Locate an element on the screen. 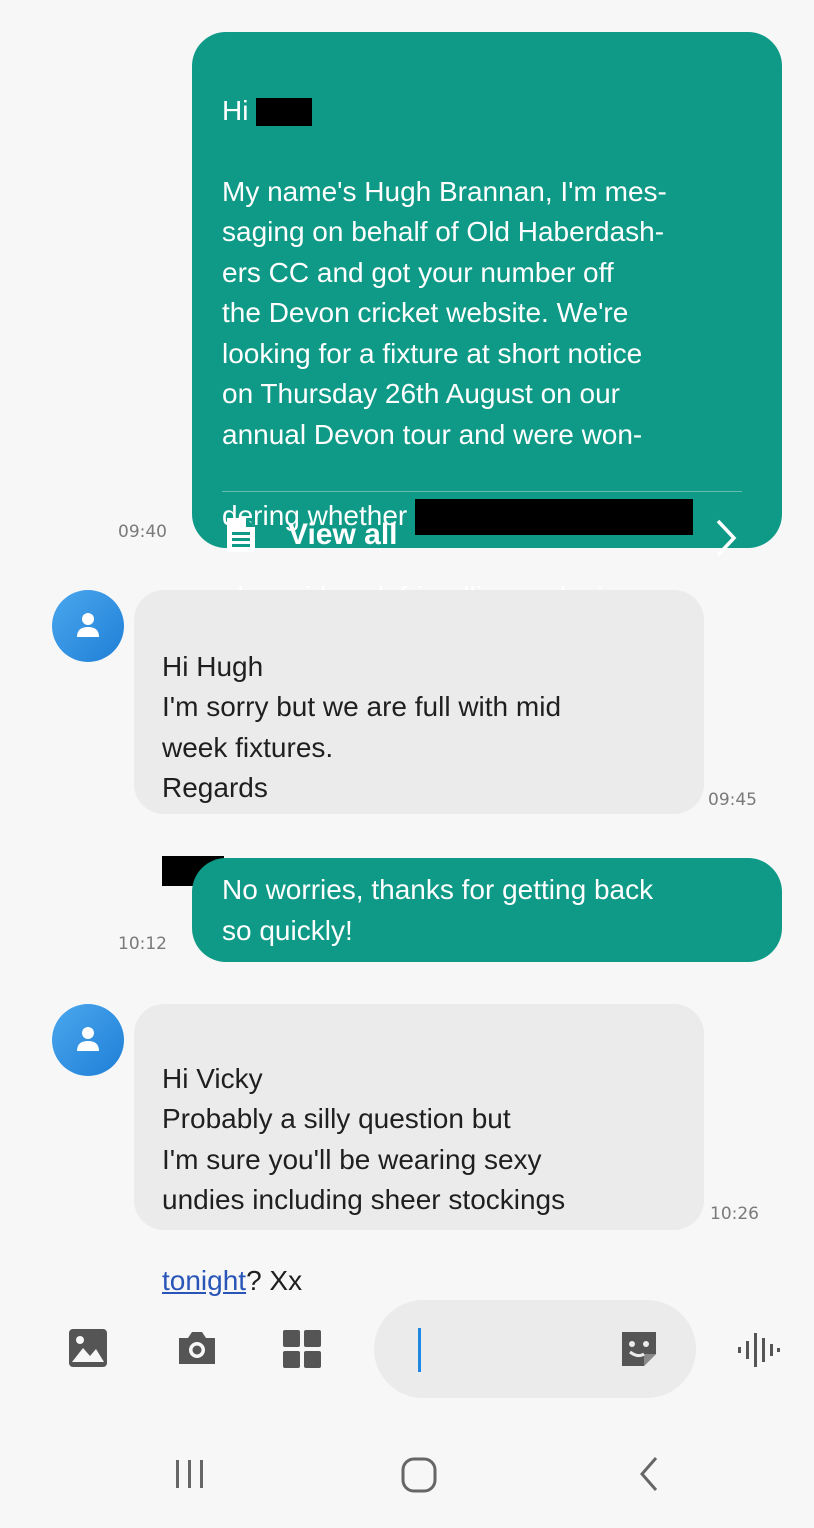 Image resolution: width=814 pixels, height=1528 pixels. apps-icon is located at coordinates (302, 1349).